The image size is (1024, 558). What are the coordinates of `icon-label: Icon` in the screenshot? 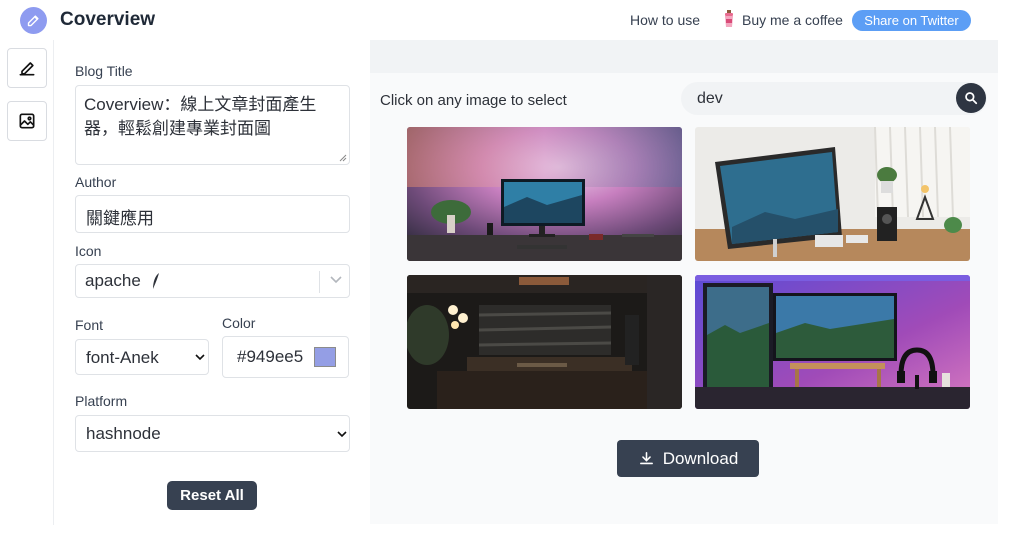 It's located at (88, 251).